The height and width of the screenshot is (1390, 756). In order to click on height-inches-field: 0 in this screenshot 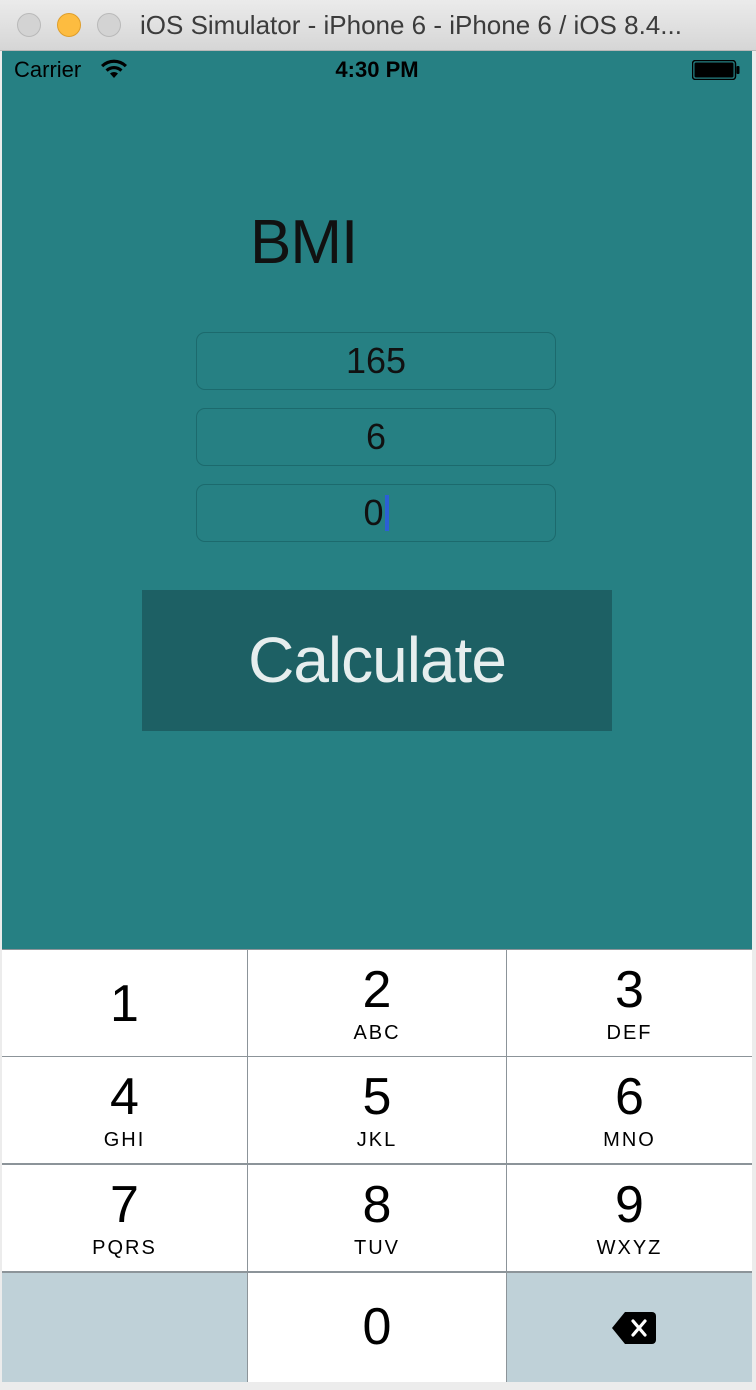, I will do `click(376, 513)`.